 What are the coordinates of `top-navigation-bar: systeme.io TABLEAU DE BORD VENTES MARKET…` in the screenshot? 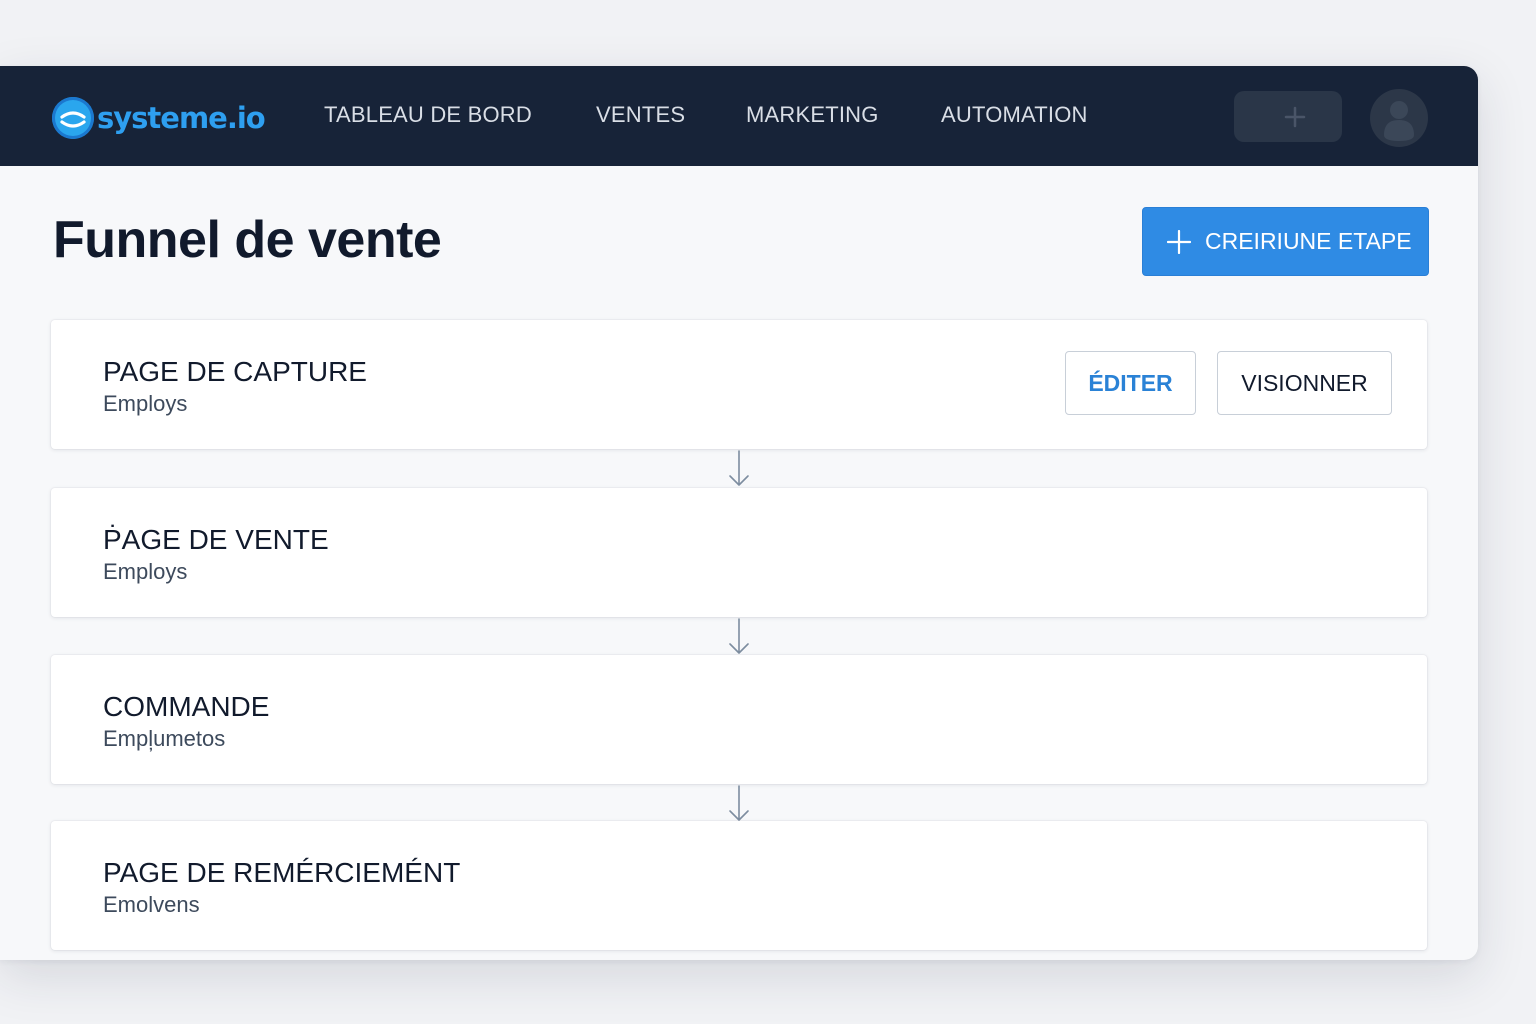 It's located at (739, 116).